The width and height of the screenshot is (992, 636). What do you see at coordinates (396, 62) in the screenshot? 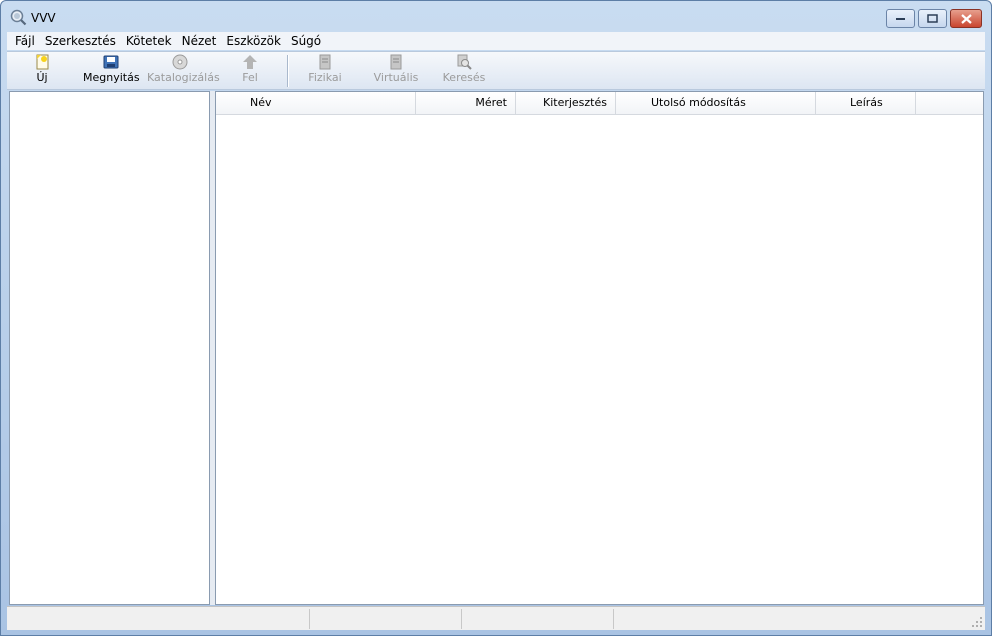
I see `virtual-view-icon` at bounding box center [396, 62].